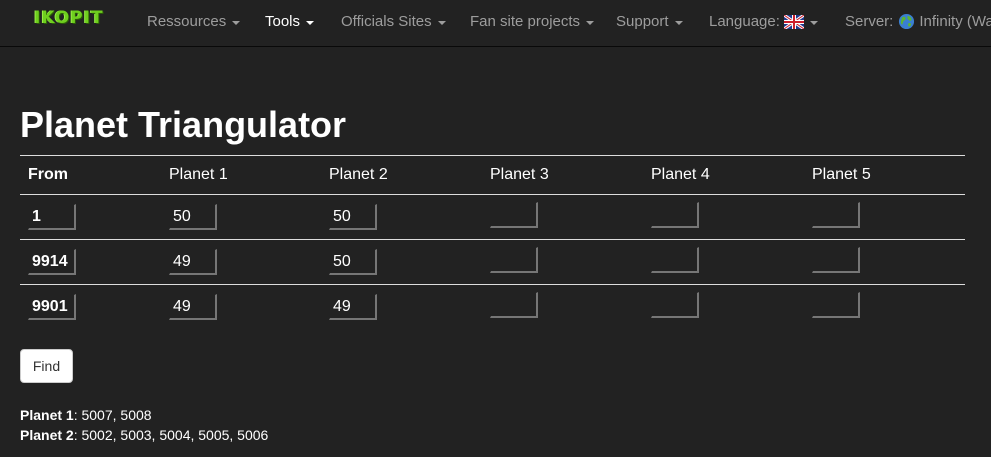 The image size is (991, 457). I want to click on column-header-from: From, so click(90, 175).